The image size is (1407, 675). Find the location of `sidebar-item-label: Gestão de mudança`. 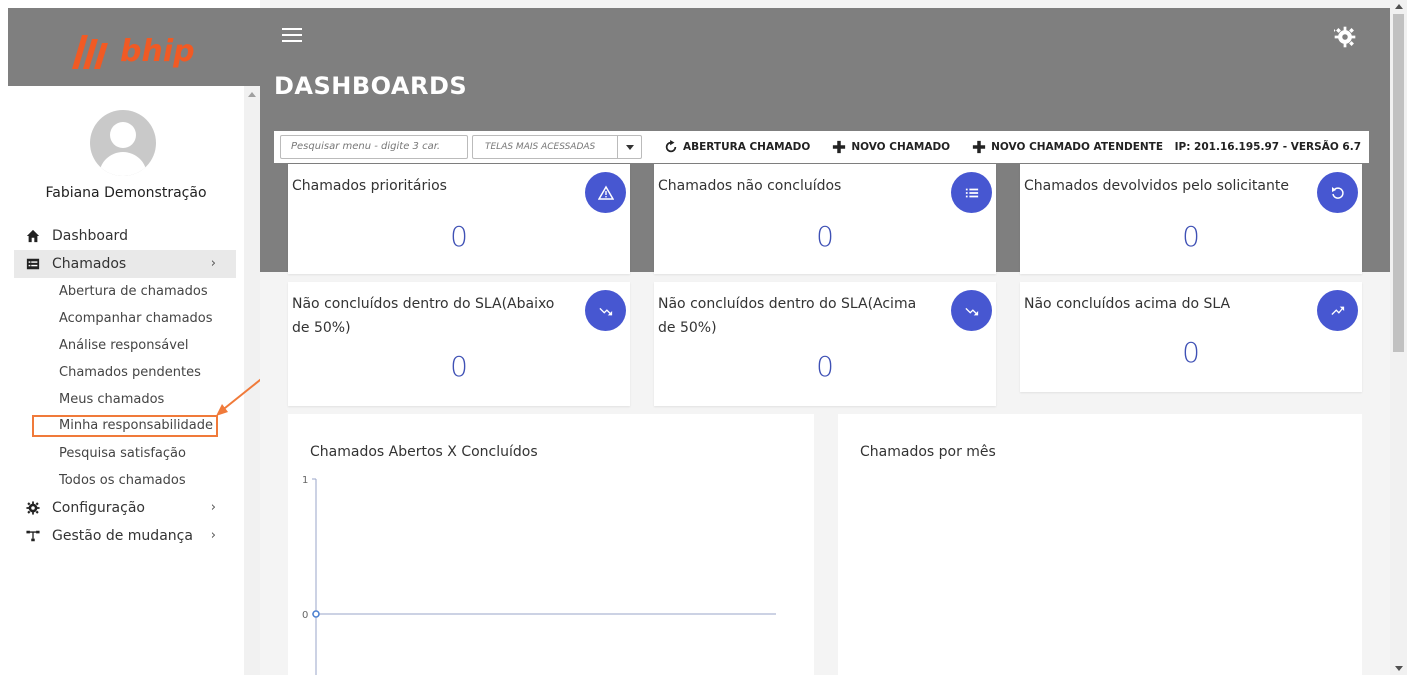

sidebar-item-label: Gestão de mudança is located at coordinates (122, 536).